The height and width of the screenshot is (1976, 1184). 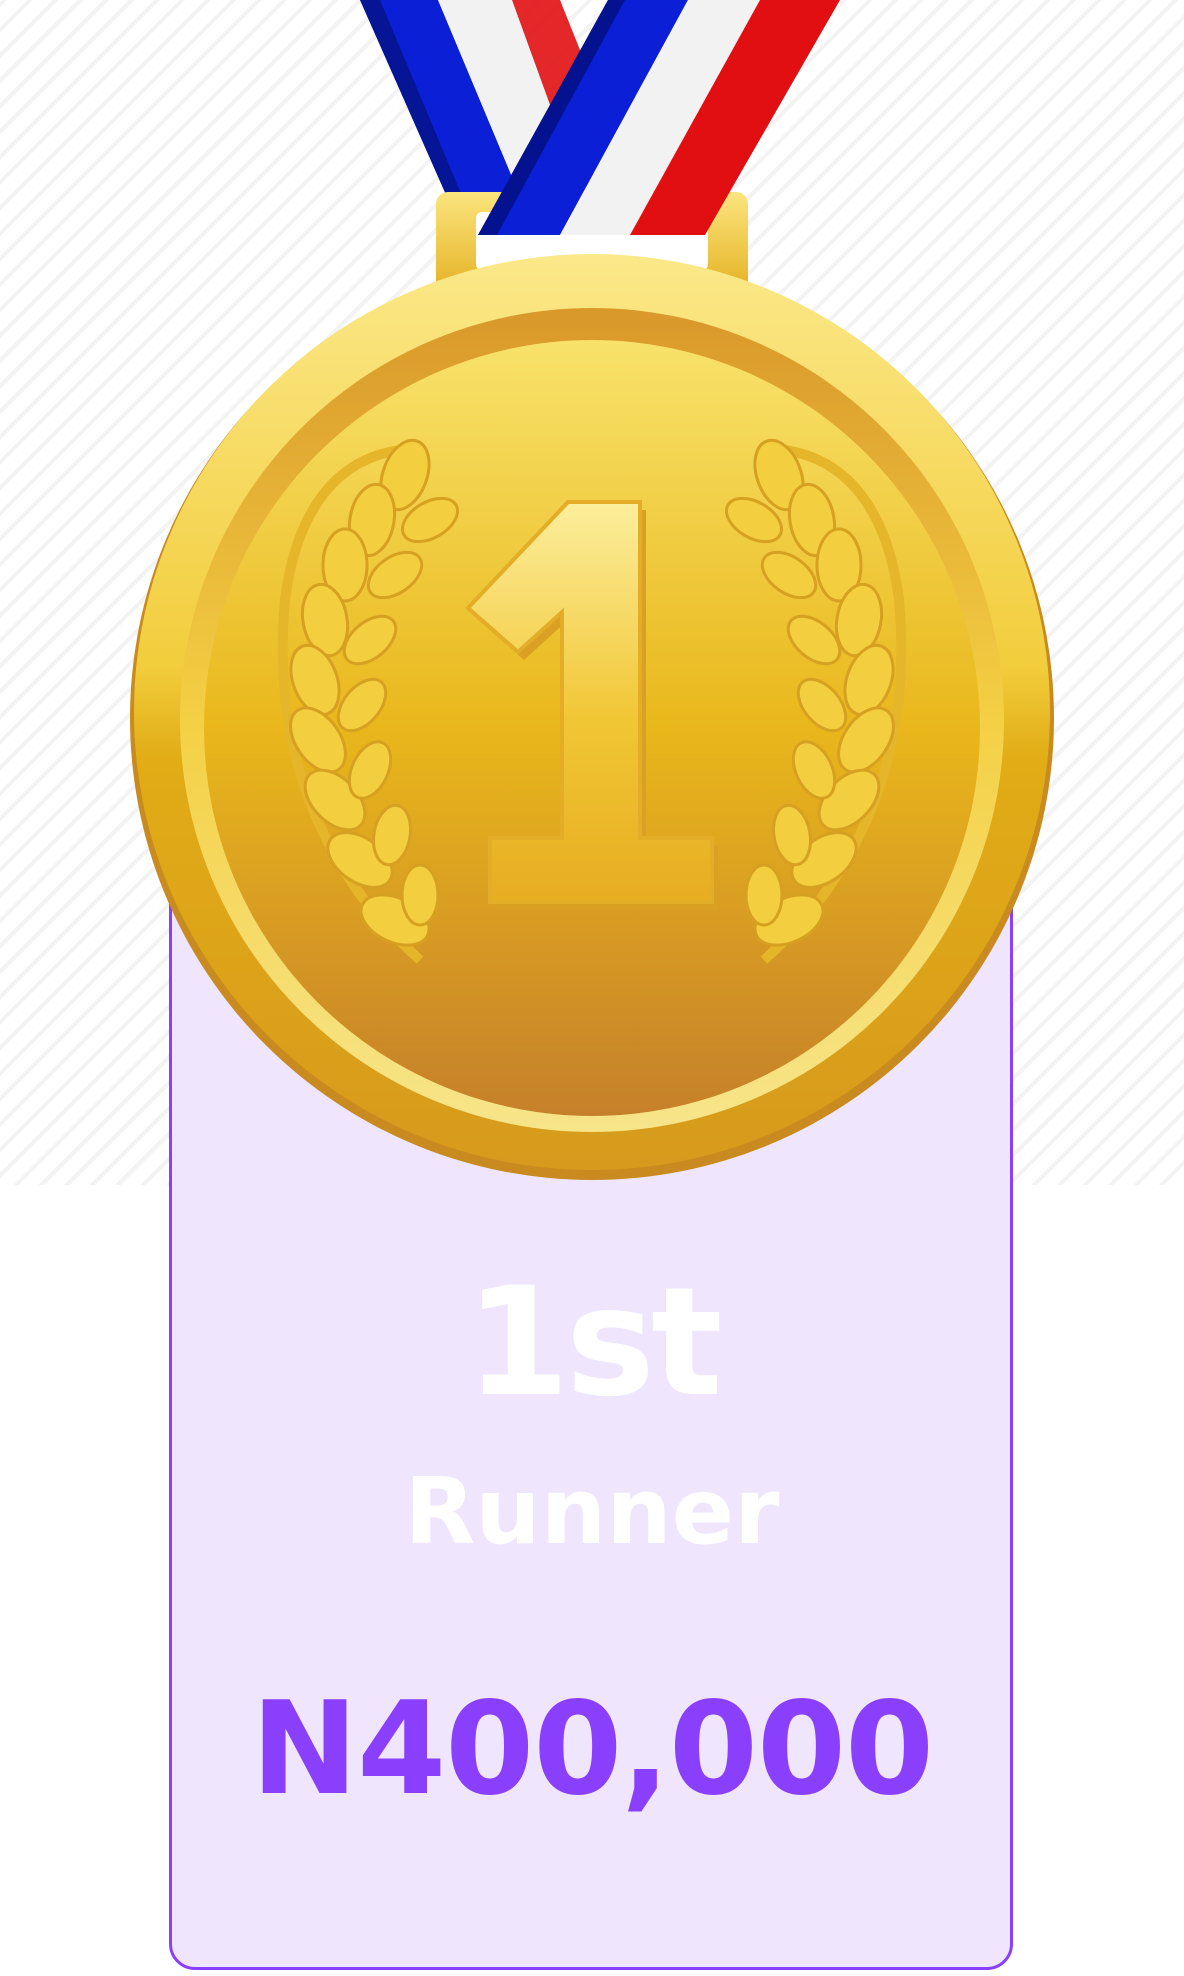 What do you see at coordinates (592, 1749) in the screenshot?
I see `prize-amount: N400,000` at bounding box center [592, 1749].